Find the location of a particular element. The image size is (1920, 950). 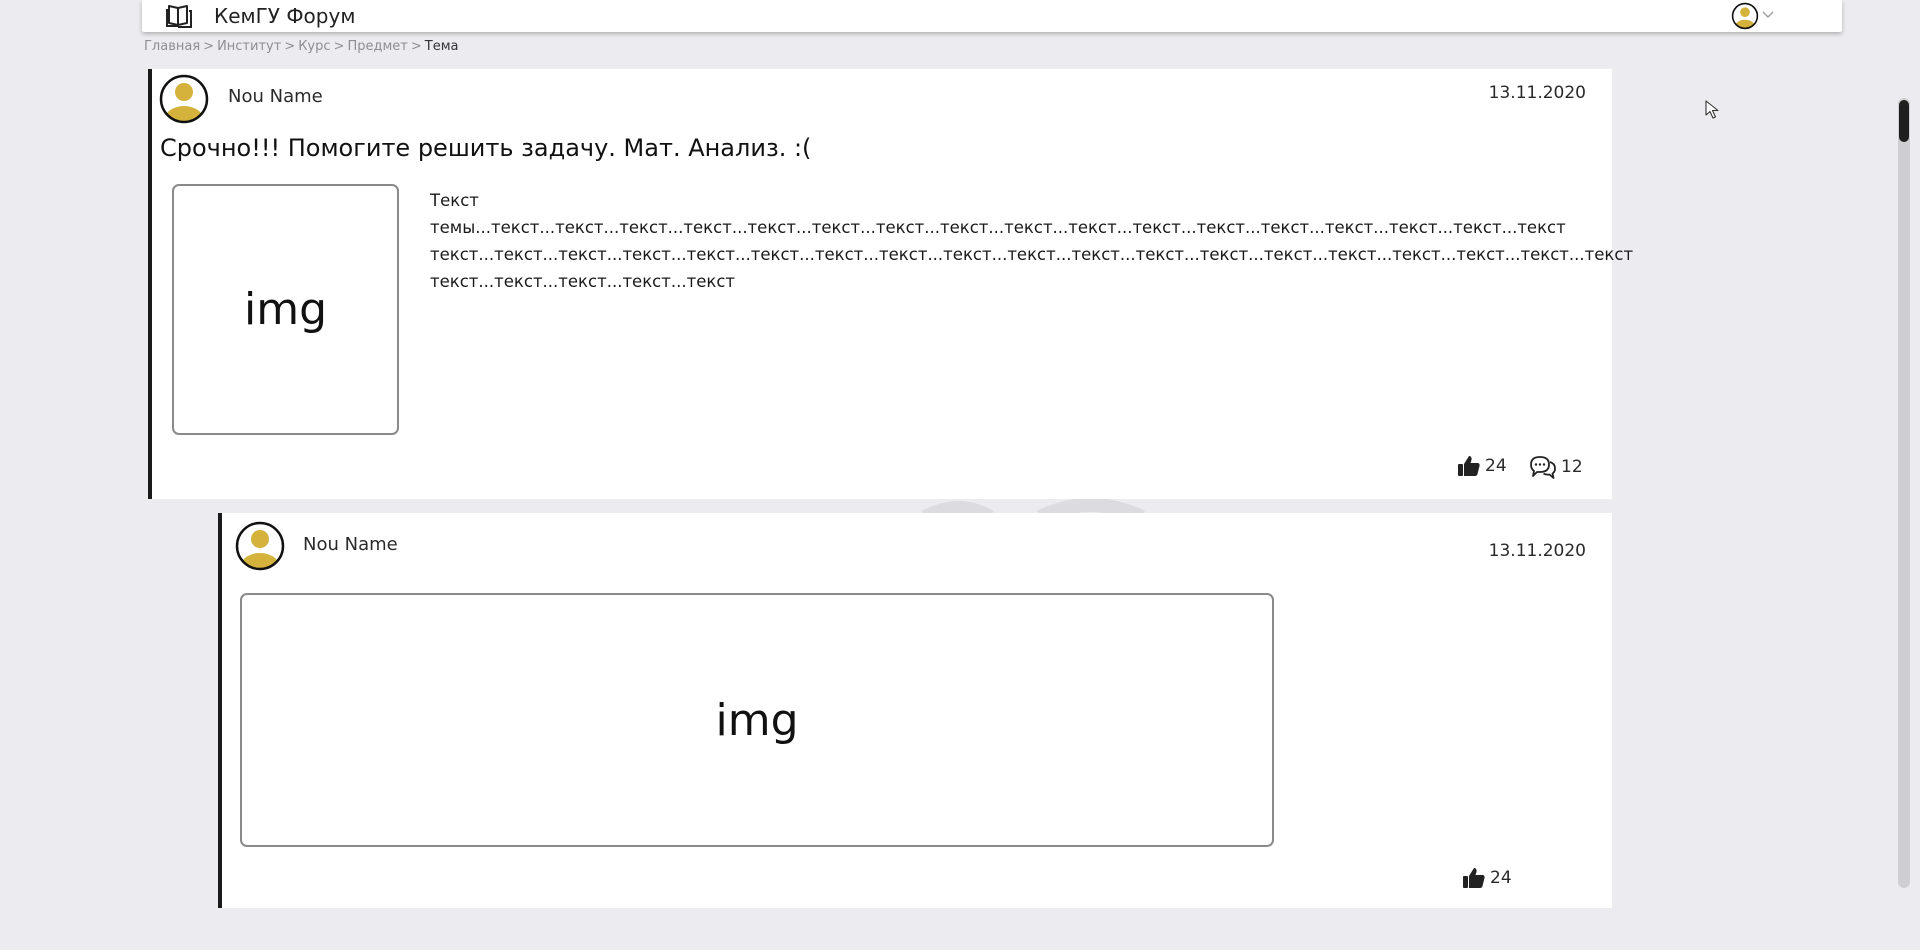

reply-date: 13.11.2020 is located at coordinates (1537, 551).